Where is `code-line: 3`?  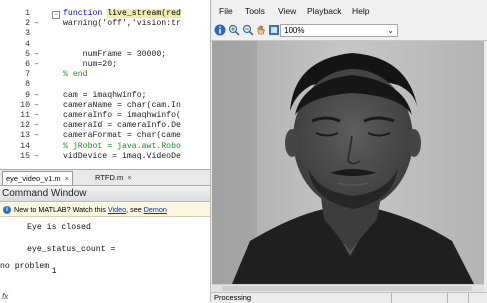 code-line: 3 is located at coordinates (105, 34).